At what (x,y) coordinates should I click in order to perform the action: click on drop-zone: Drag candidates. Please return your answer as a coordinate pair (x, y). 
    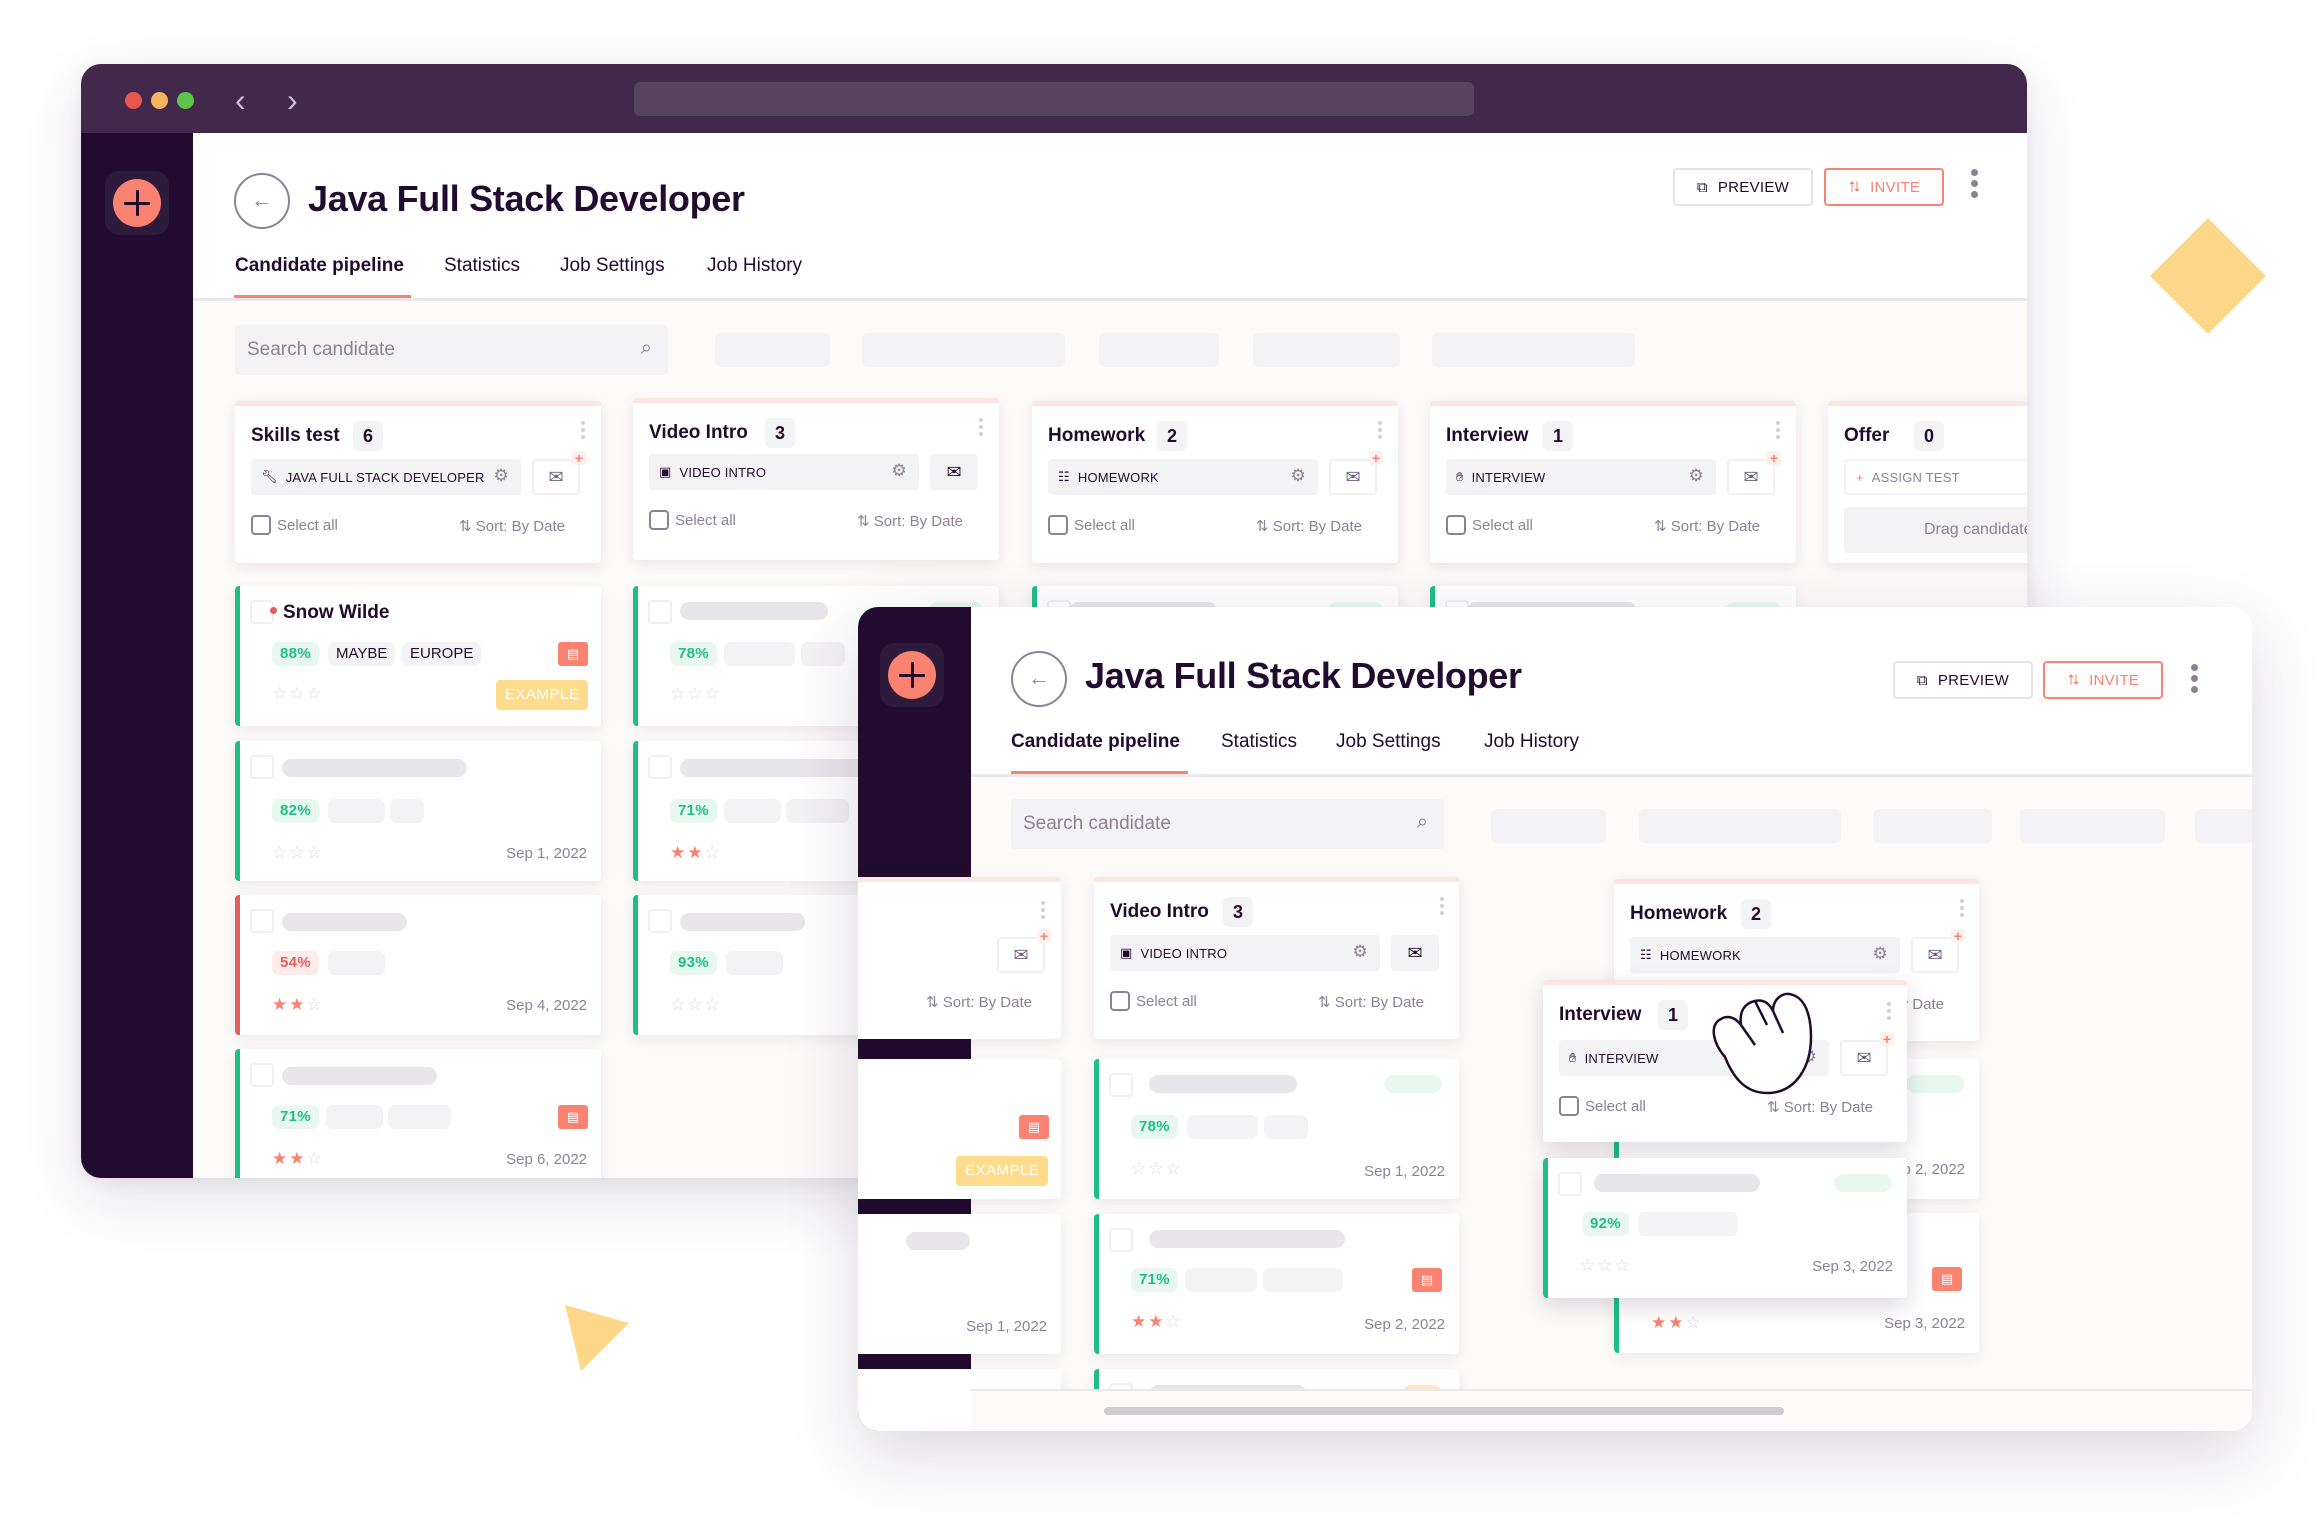
    Looking at the image, I should click on (1935, 530).